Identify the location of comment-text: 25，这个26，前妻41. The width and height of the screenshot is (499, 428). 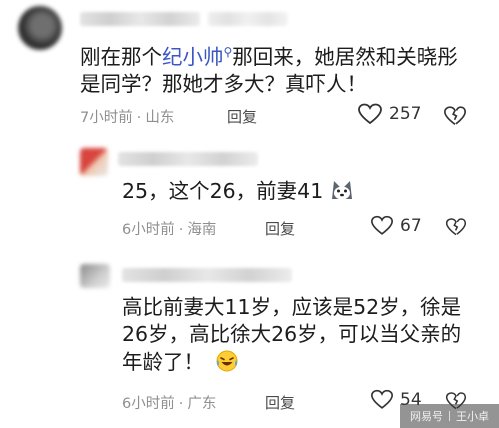
(238, 191).